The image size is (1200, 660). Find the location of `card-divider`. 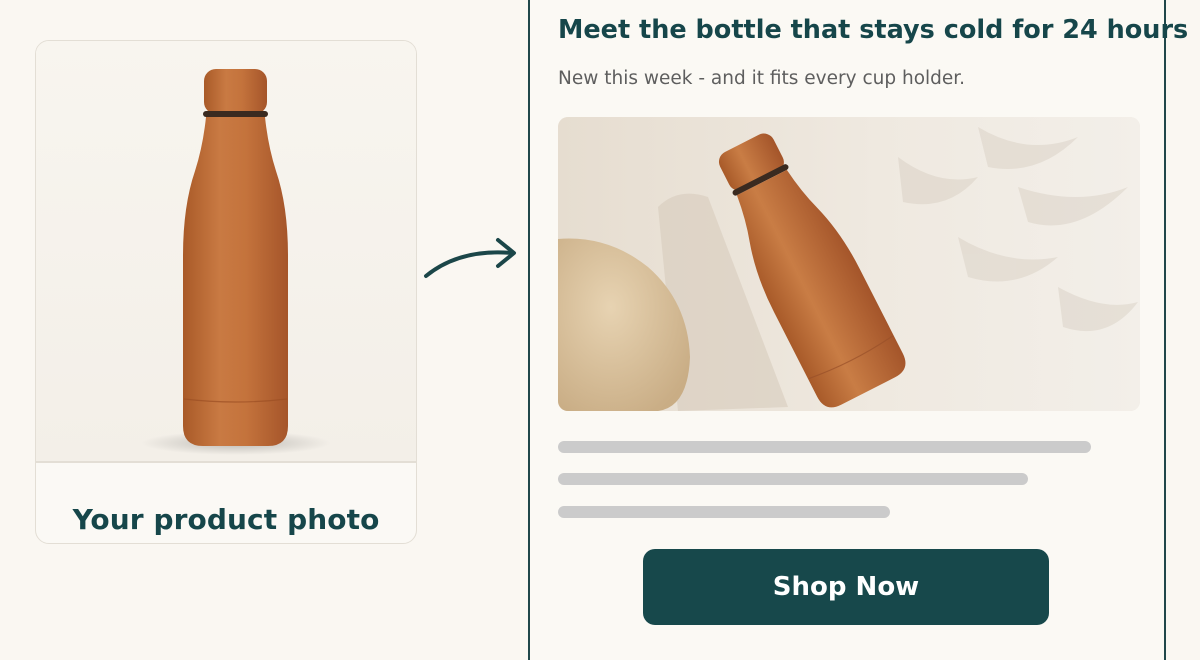

card-divider is located at coordinates (226, 462).